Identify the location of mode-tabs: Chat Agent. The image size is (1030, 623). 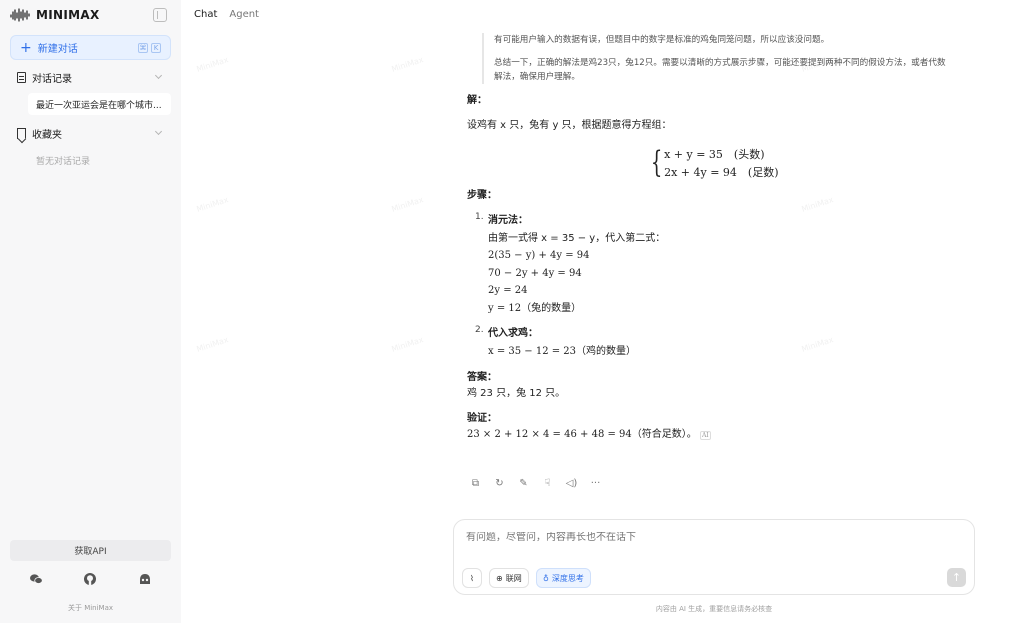
(226, 14).